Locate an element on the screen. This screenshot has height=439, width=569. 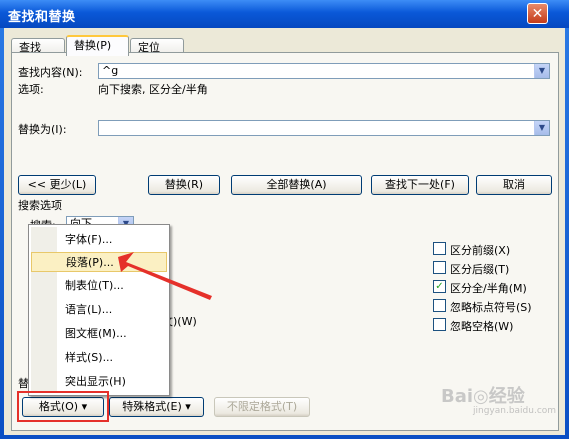
annotation-arrow-icon is located at coordinates (165, 276).